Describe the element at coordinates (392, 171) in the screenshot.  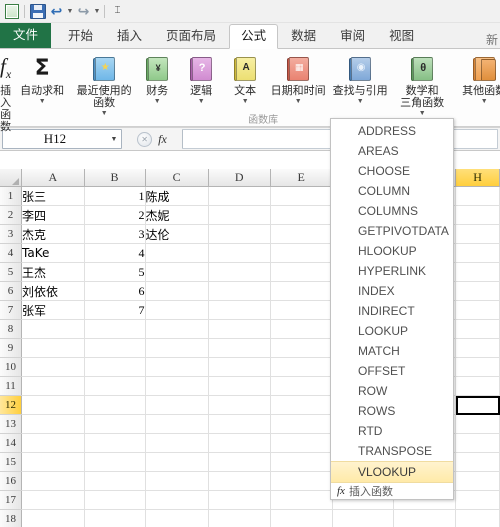
I see `dropdown-item-choose: CHOOSE` at that location.